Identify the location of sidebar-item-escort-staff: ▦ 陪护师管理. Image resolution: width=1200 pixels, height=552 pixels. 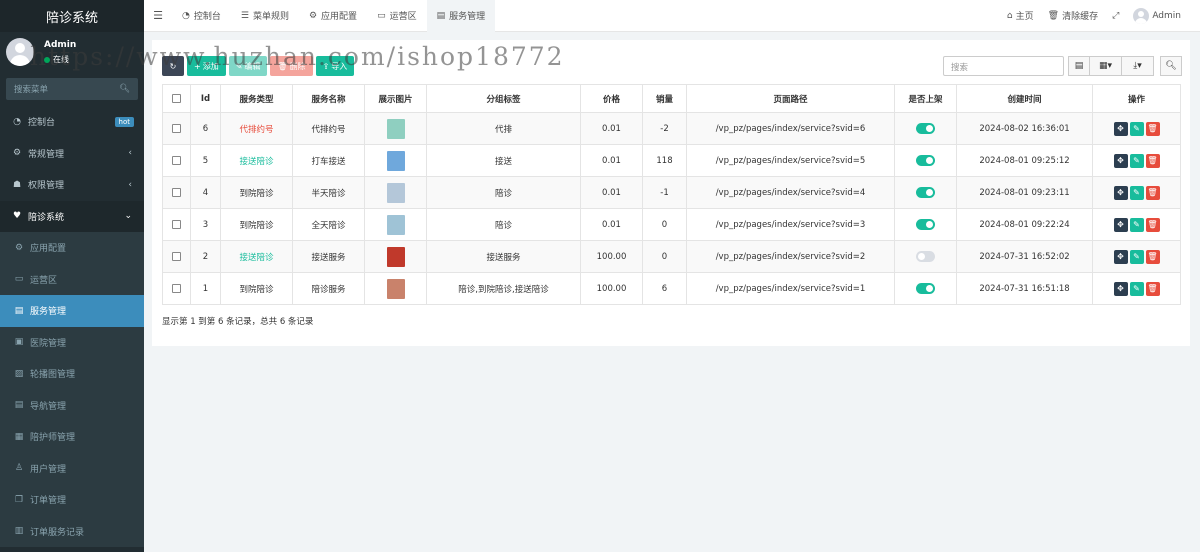
(72, 437).